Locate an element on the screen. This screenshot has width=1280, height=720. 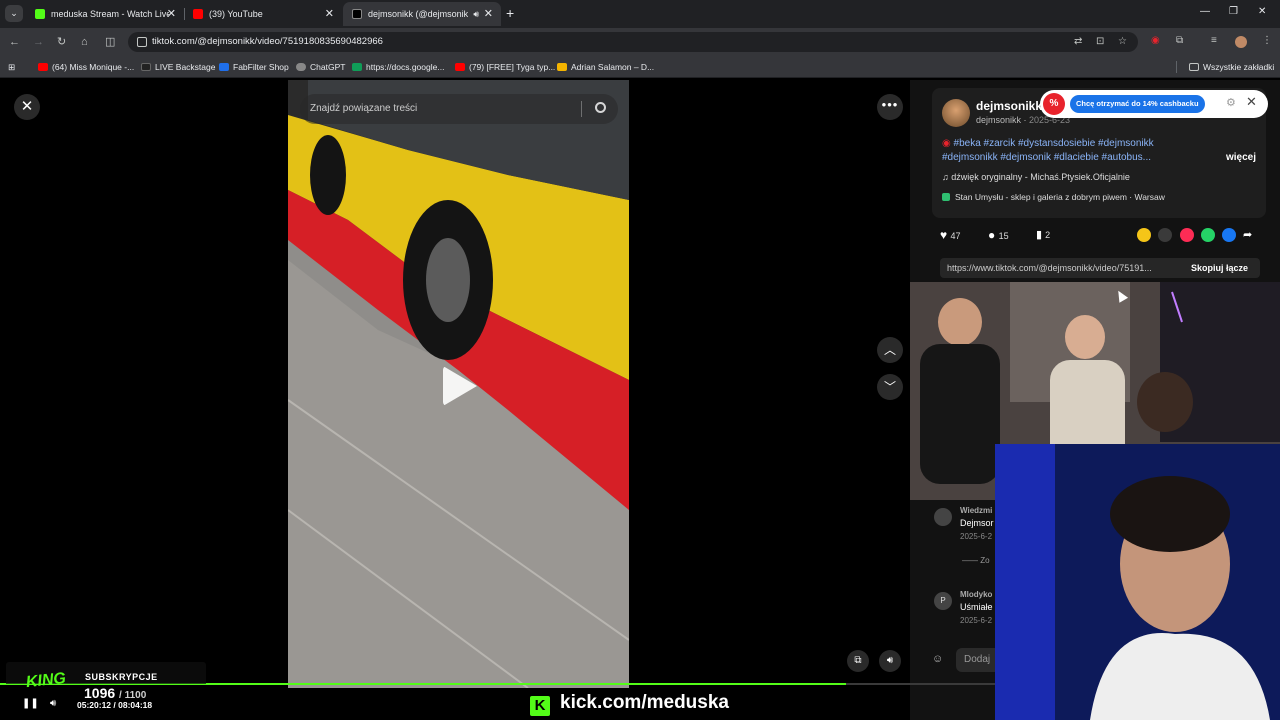
author-avatar is located at coordinates (956, 113).